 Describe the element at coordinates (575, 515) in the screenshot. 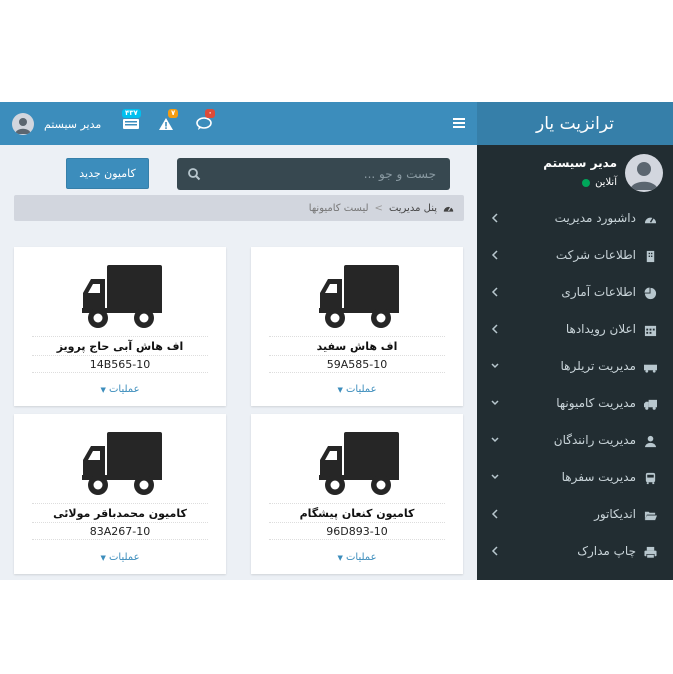

I see `sidebar-item-indicator: اندیکاتور` at that location.